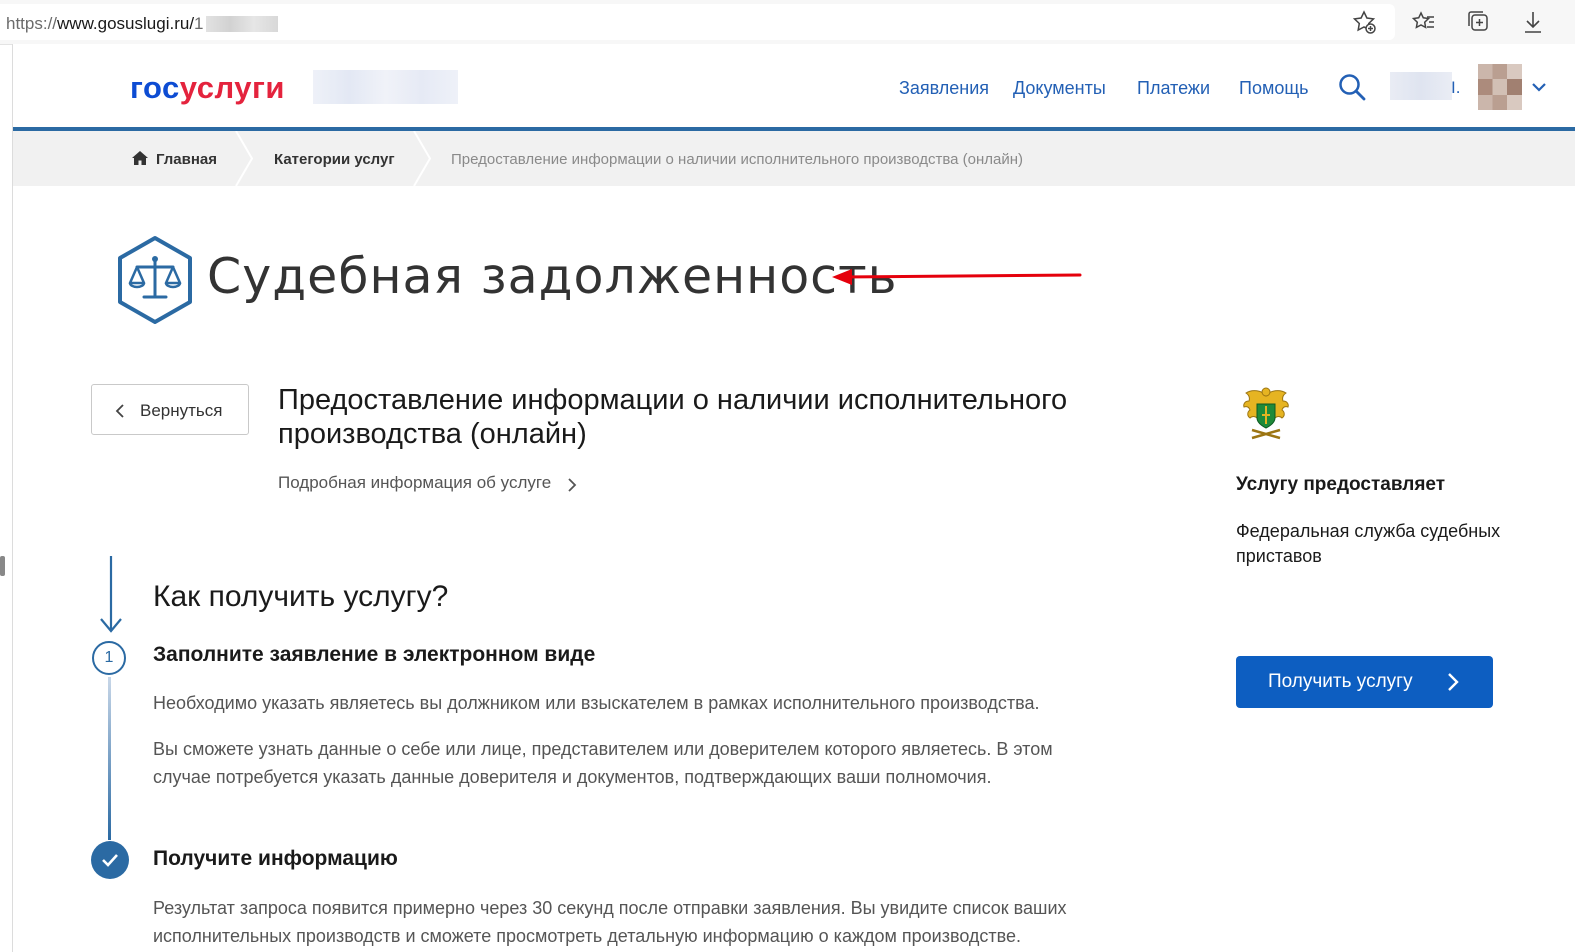  What do you see at coordinates (1479, 22) in the screenshot?
I see `collections-icon` at bounding box center [1479, 22].